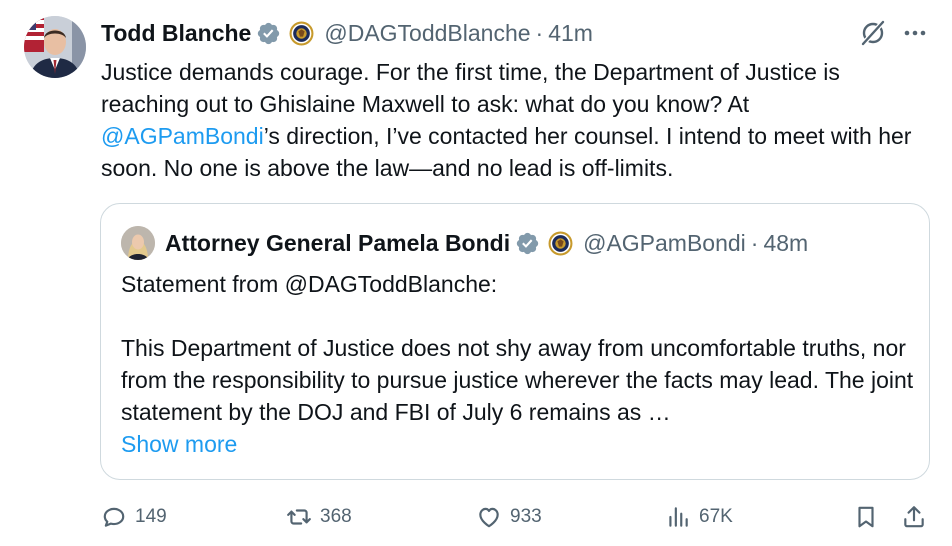 This screenshot has height=546, width=952. Describe the element at coordinates (785, 243) in the screenshot. I see `quoted-post-time: 48m` at that location.